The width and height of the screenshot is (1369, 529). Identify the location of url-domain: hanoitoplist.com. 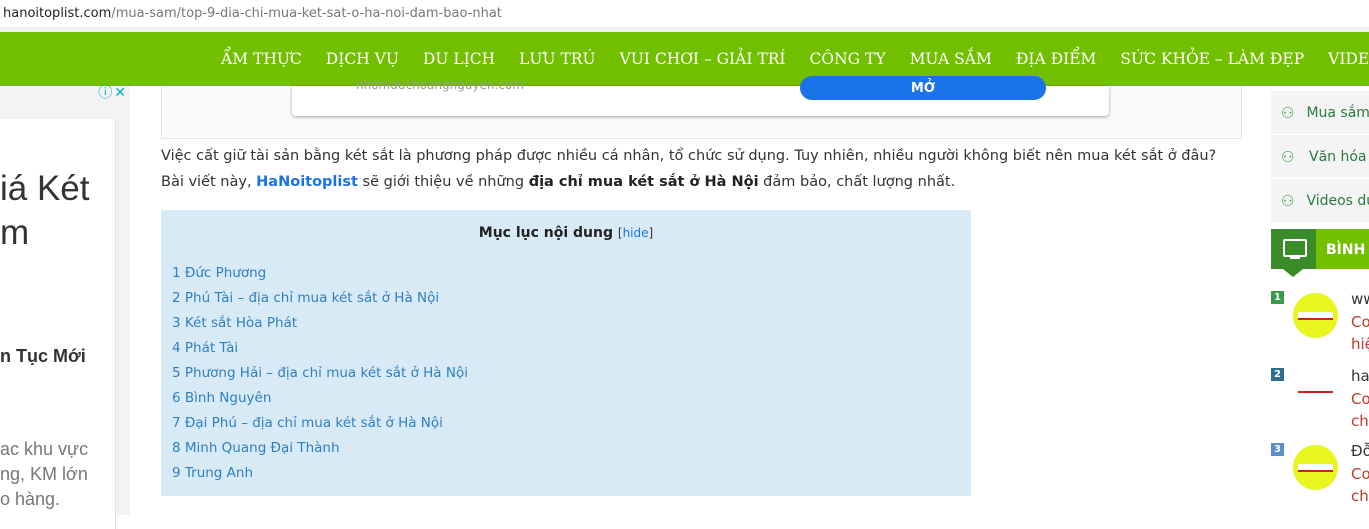
(57, 13).